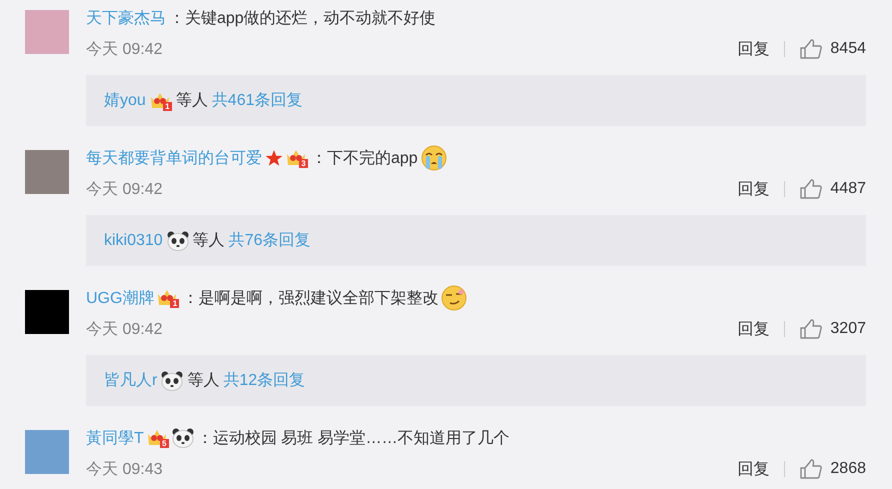 The height and width of the screenshot is (489, 892). I want to click on username-link: 每天都要背单词的台可爱, so click(174, 158).